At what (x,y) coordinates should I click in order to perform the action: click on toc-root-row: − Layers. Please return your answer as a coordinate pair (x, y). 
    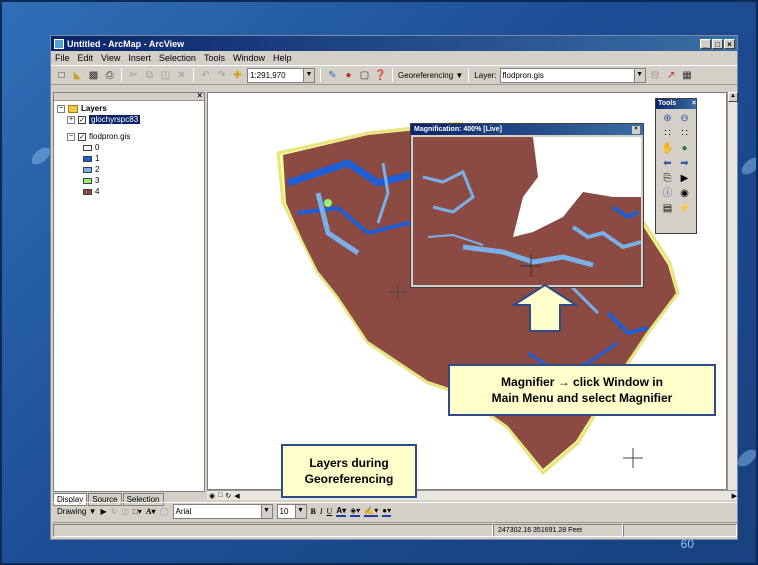
    Looking at the image, I should click on (130, 108).